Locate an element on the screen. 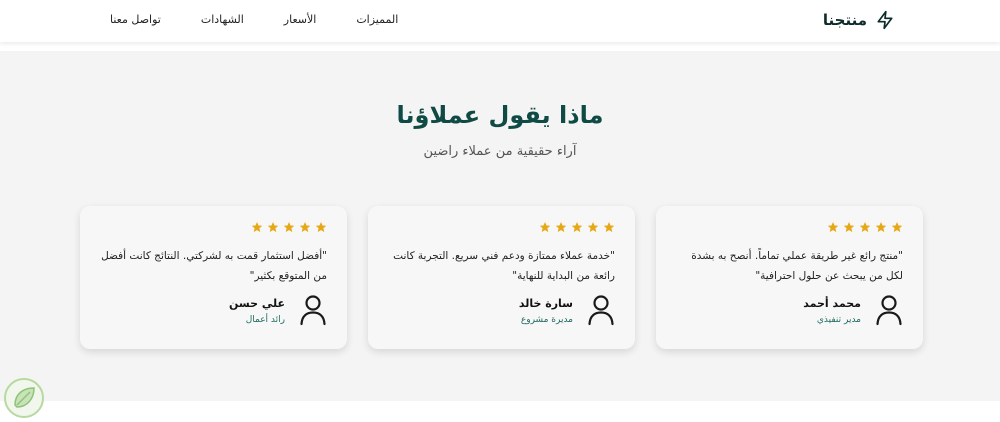 This screenshot has height=422, width=1000. leaf-icon is located at coordinates (24, 397).